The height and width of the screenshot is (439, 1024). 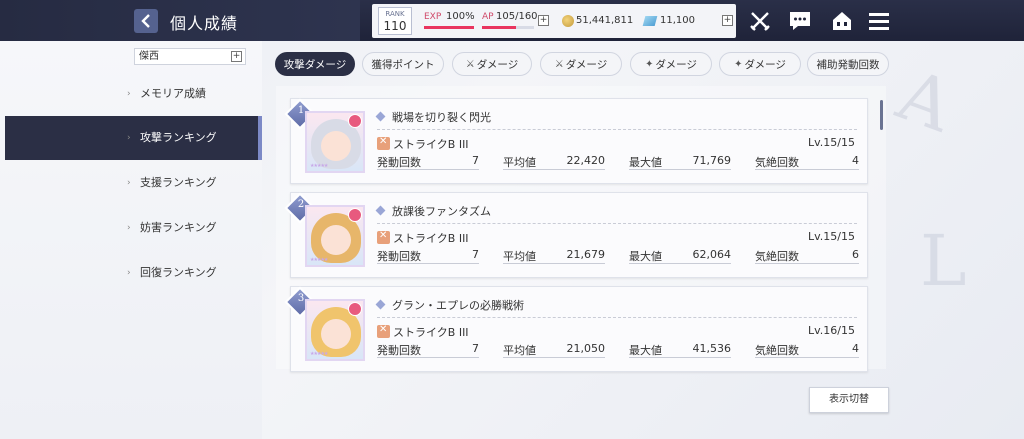 I want to click on tab-damage-3: ✦ ダメージ, so click(x=671, y=64).